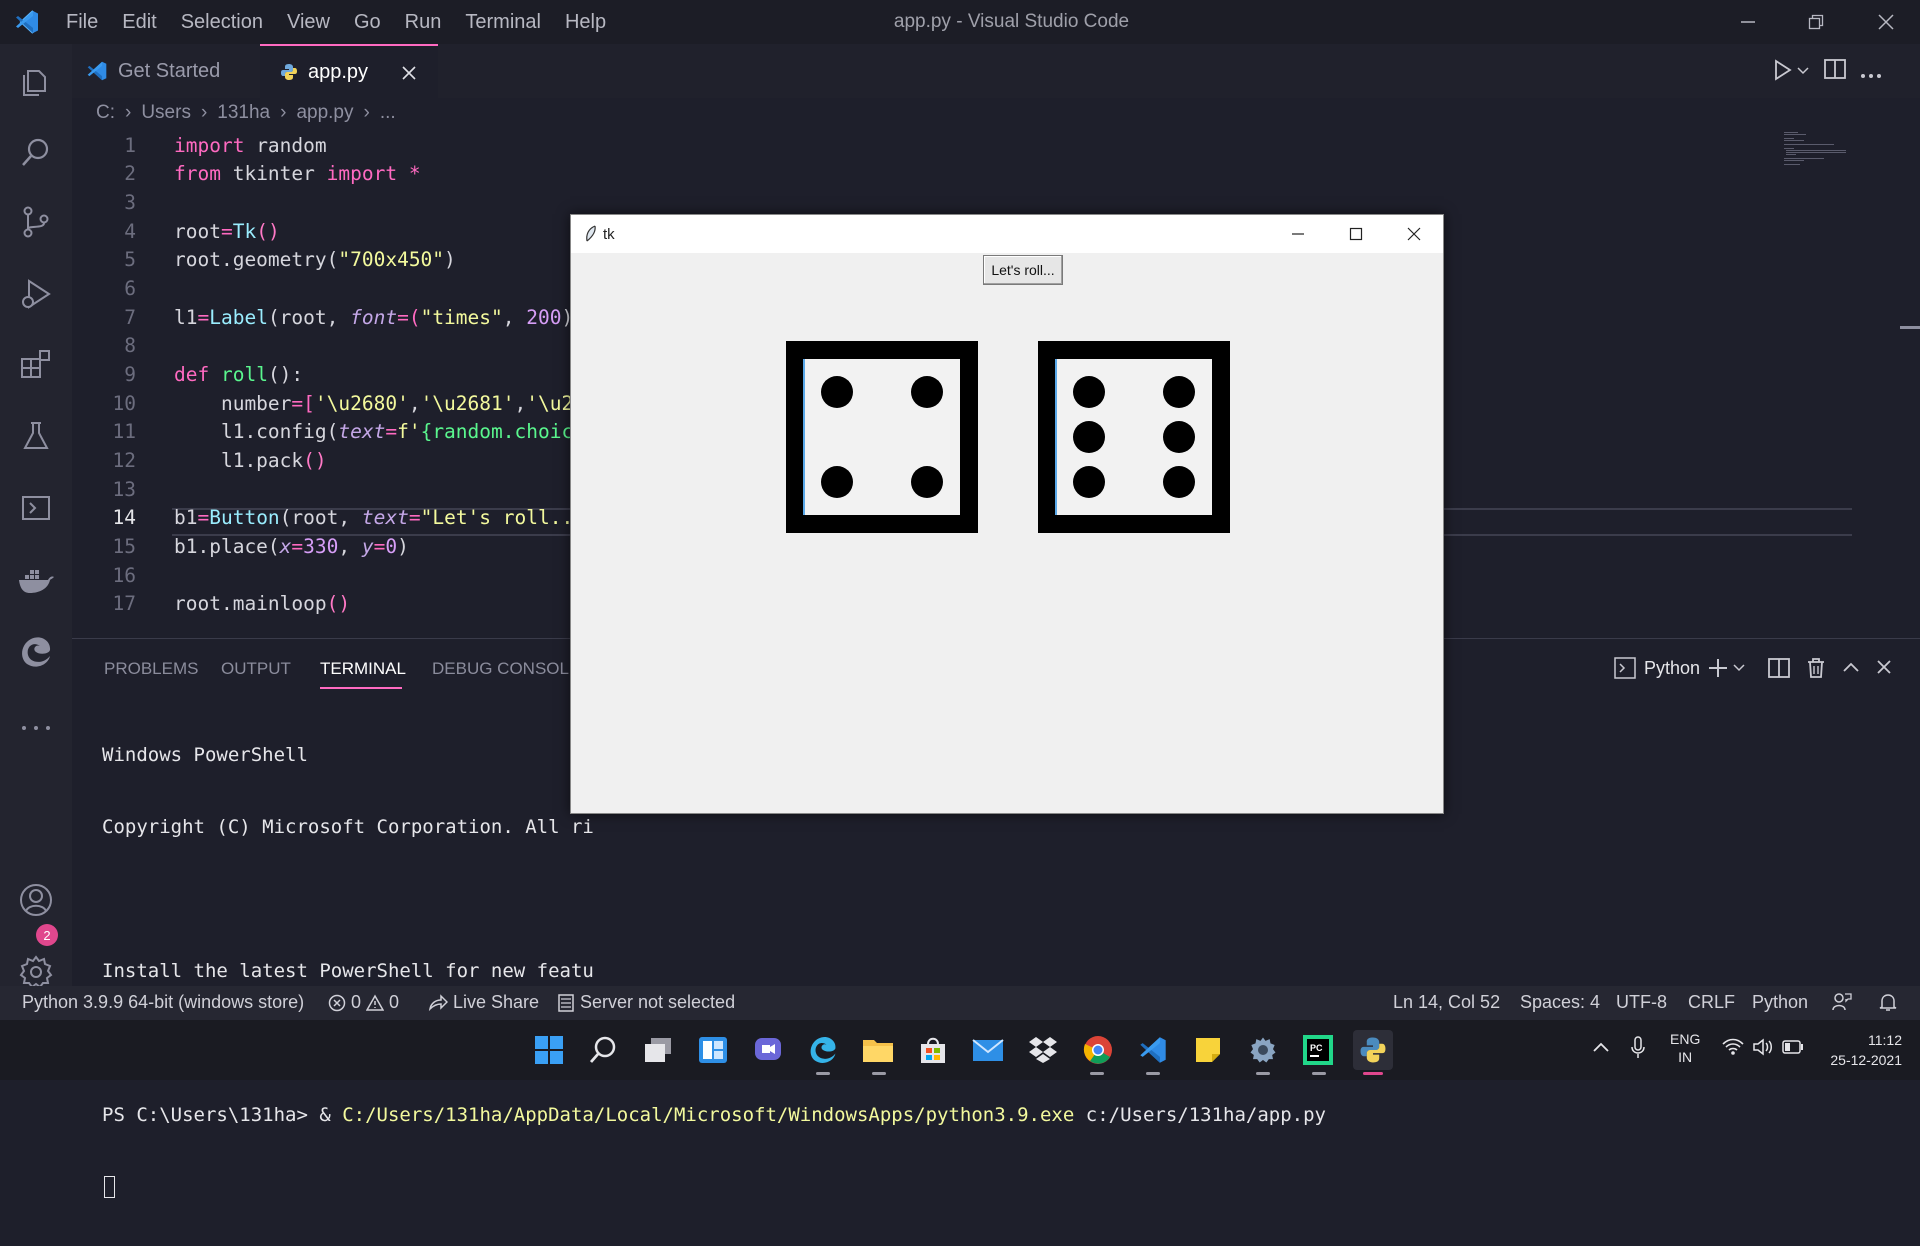  I want to click on python-interpreter: Python 3.9.9 64-bit (windows store), so click(163, 1002).